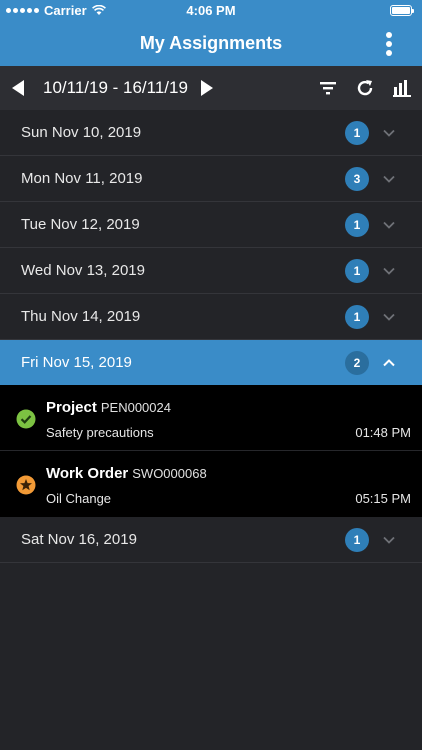 The image size is (422, 750). I want to click on assignment-description: Safety precautions, so click(100, 432).